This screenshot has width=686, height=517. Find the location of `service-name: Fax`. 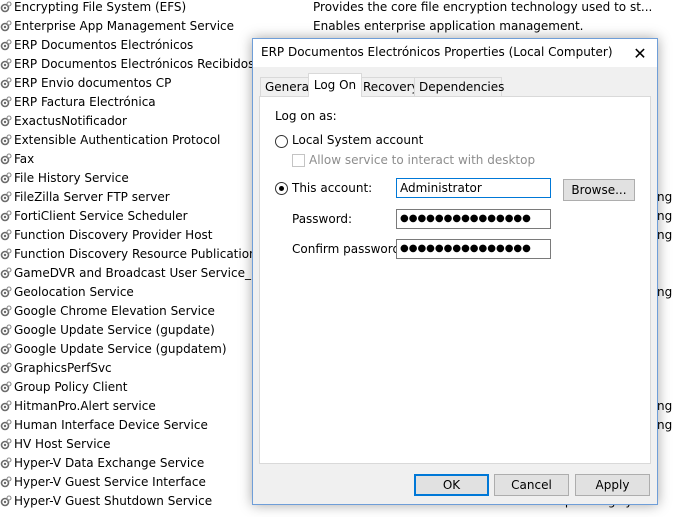

service-name: Fax is located at coordinates (24, 159).